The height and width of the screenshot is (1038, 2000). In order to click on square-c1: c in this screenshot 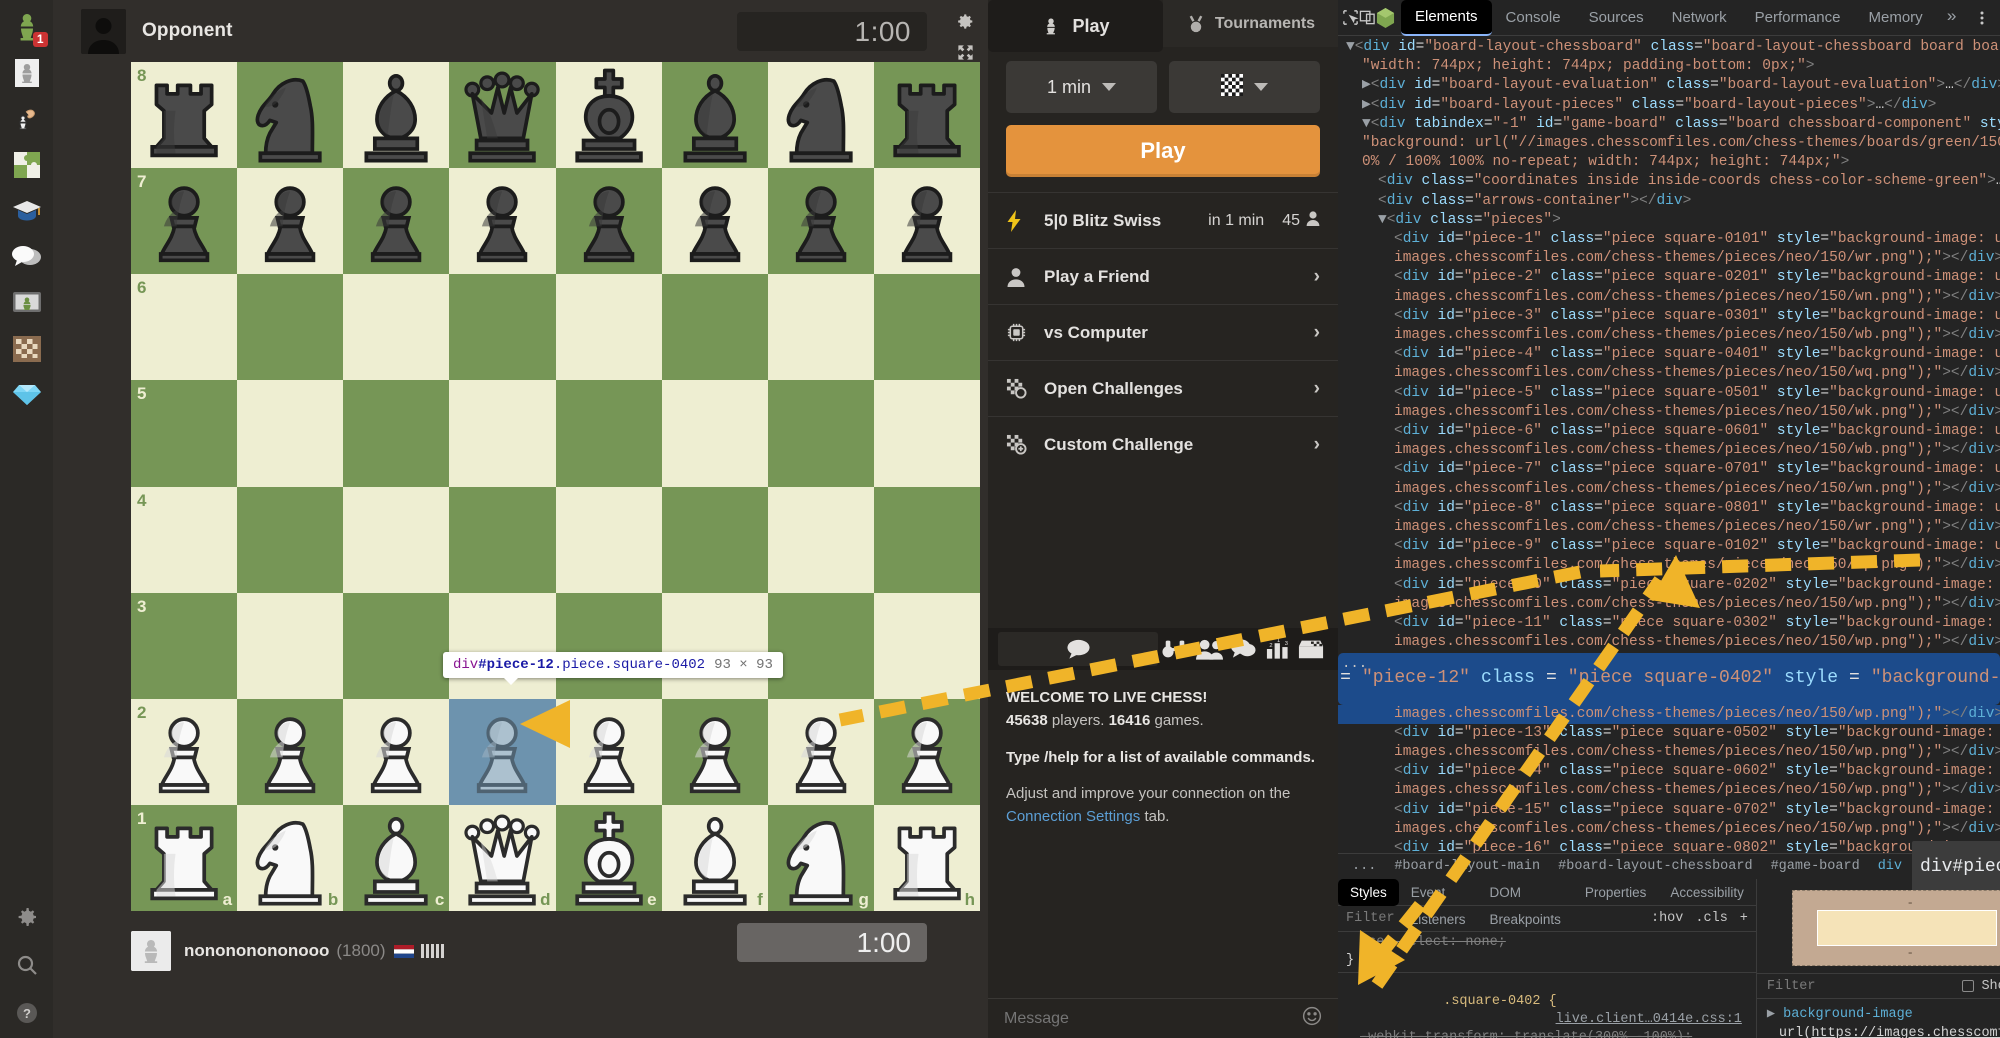, I will do `click(396, 857)`.